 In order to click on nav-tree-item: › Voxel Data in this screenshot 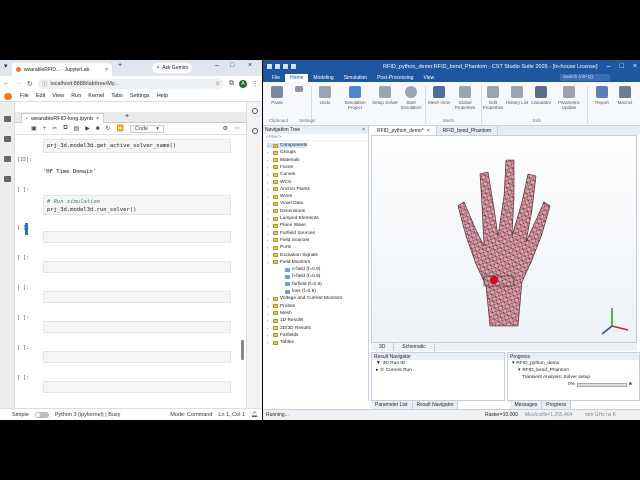, I will do `click(285, 203)`.